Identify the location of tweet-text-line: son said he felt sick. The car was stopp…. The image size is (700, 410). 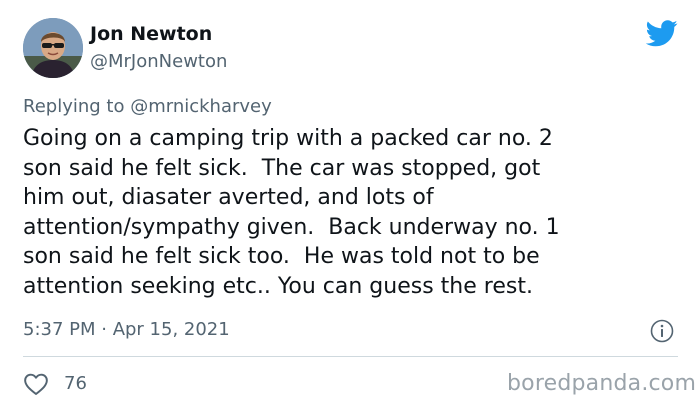
(282, 168).